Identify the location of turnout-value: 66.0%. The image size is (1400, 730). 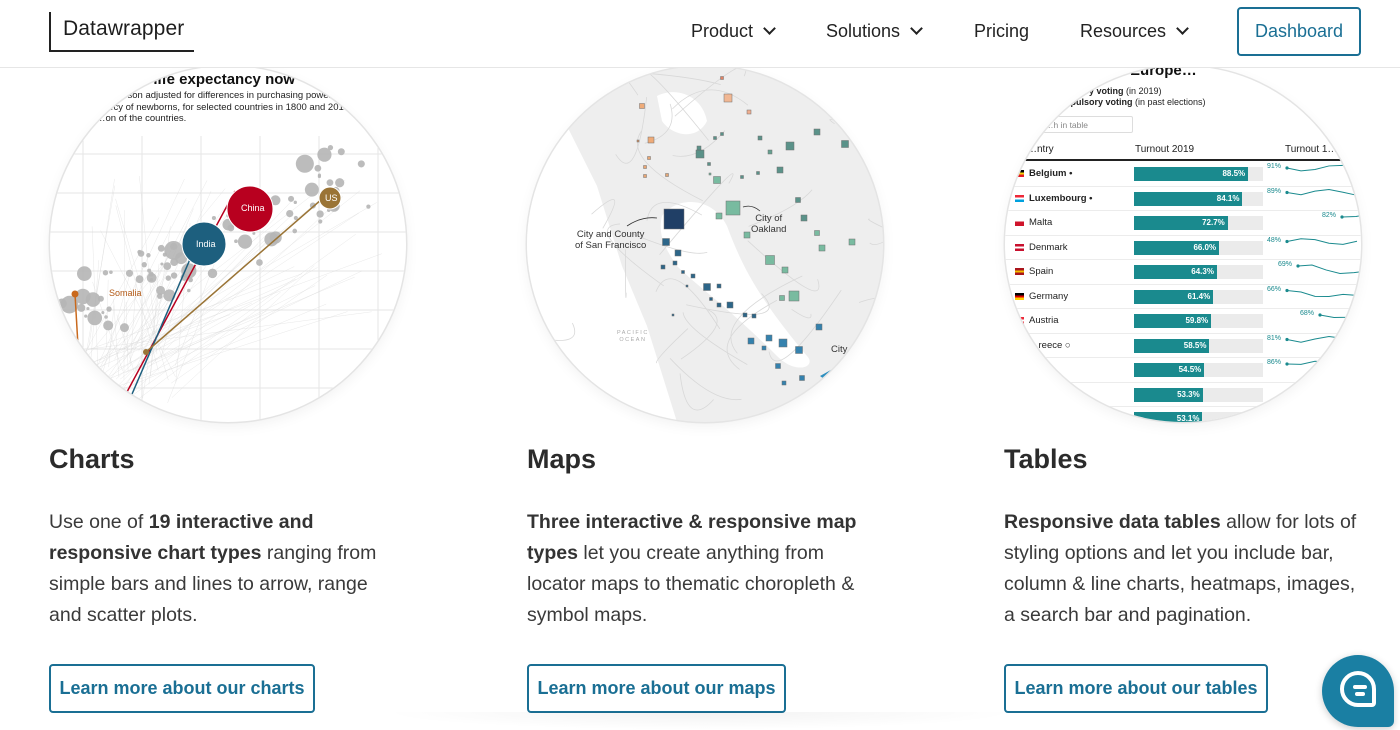
(1205, 247).